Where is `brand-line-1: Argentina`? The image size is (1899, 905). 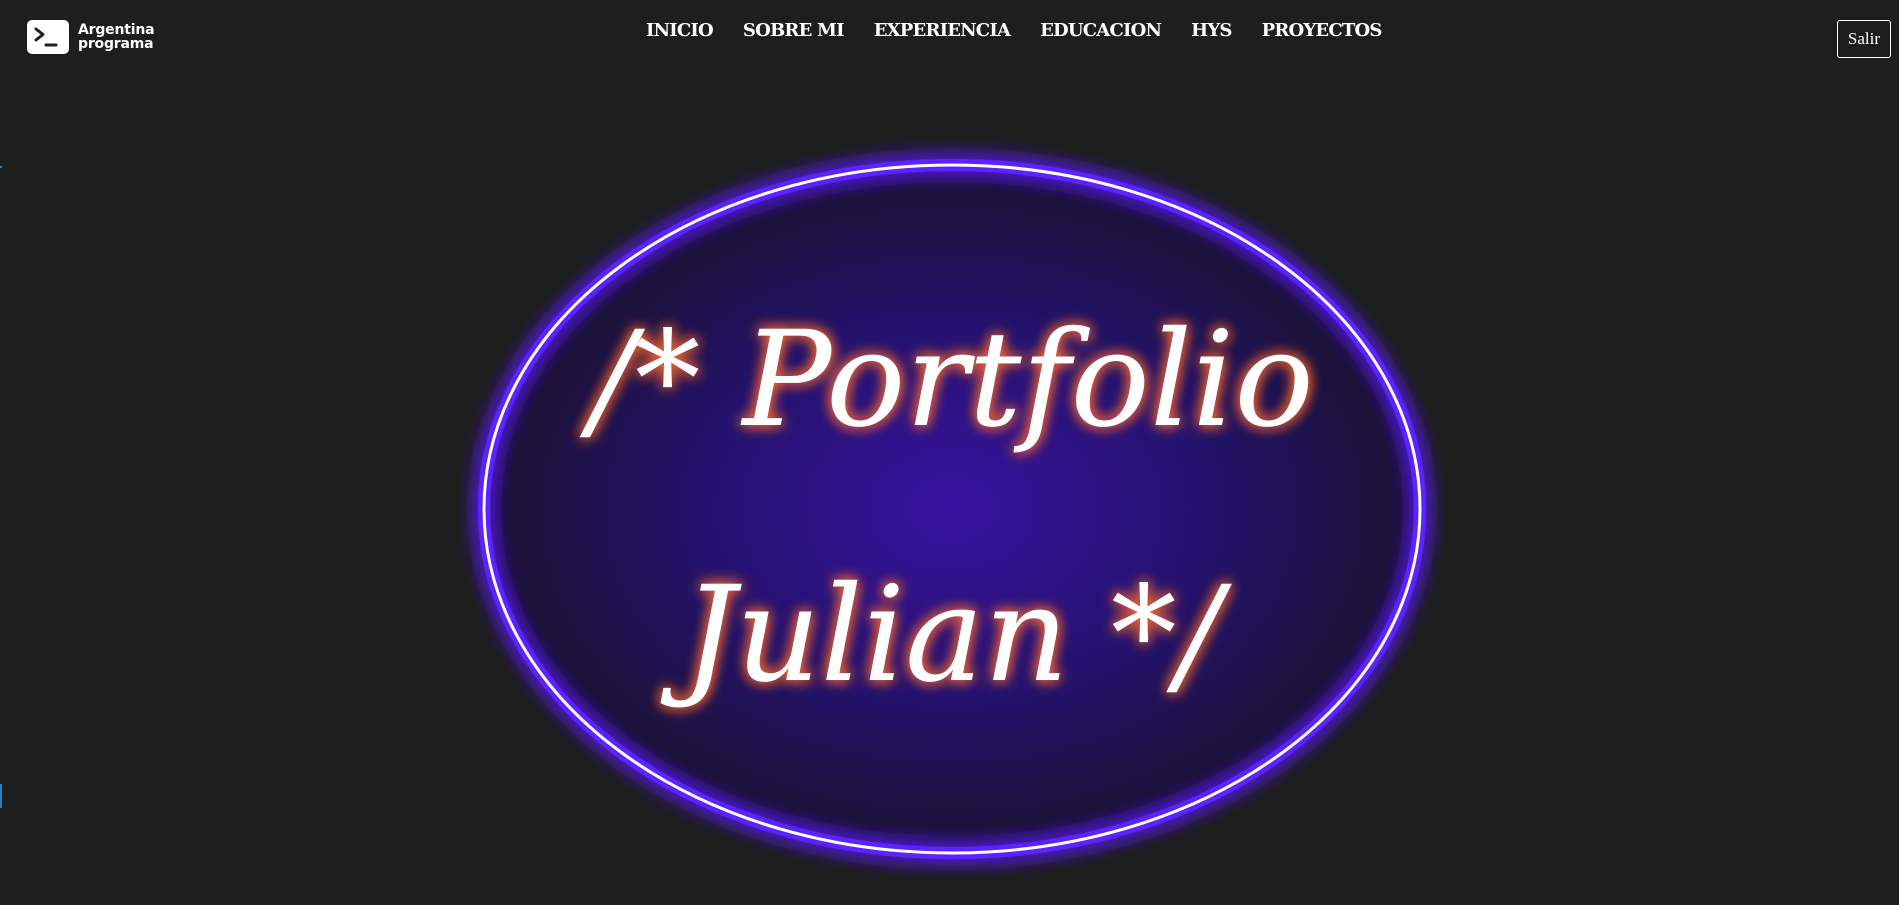 brand-line-1: Argentina is located at coordinates (116, 30).